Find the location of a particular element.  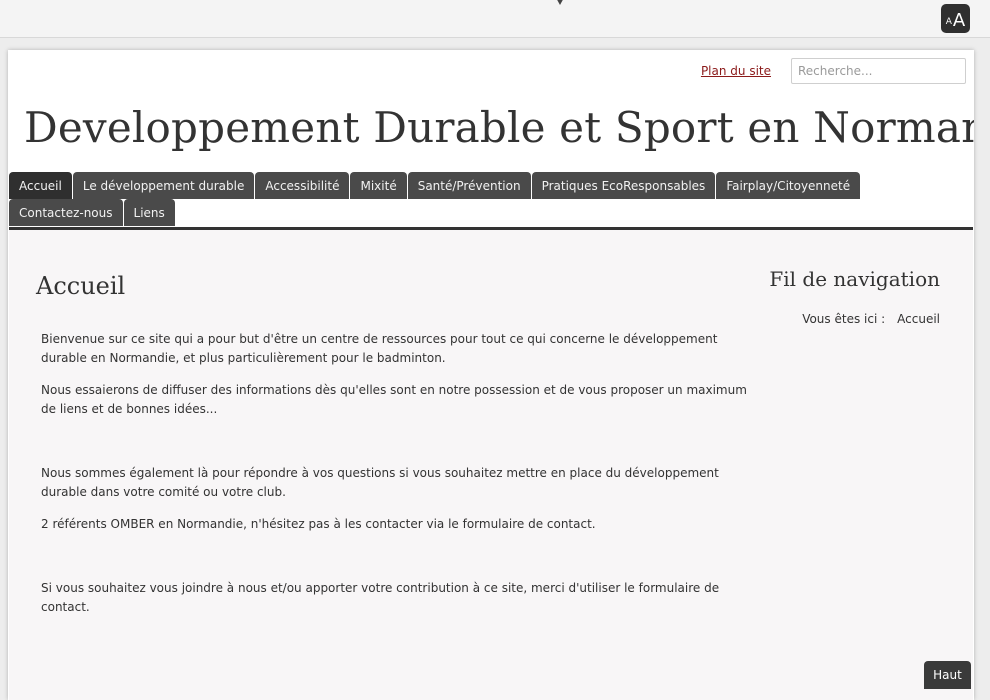

header-utility-links: Plan du site is located at coordinates (833, 71).